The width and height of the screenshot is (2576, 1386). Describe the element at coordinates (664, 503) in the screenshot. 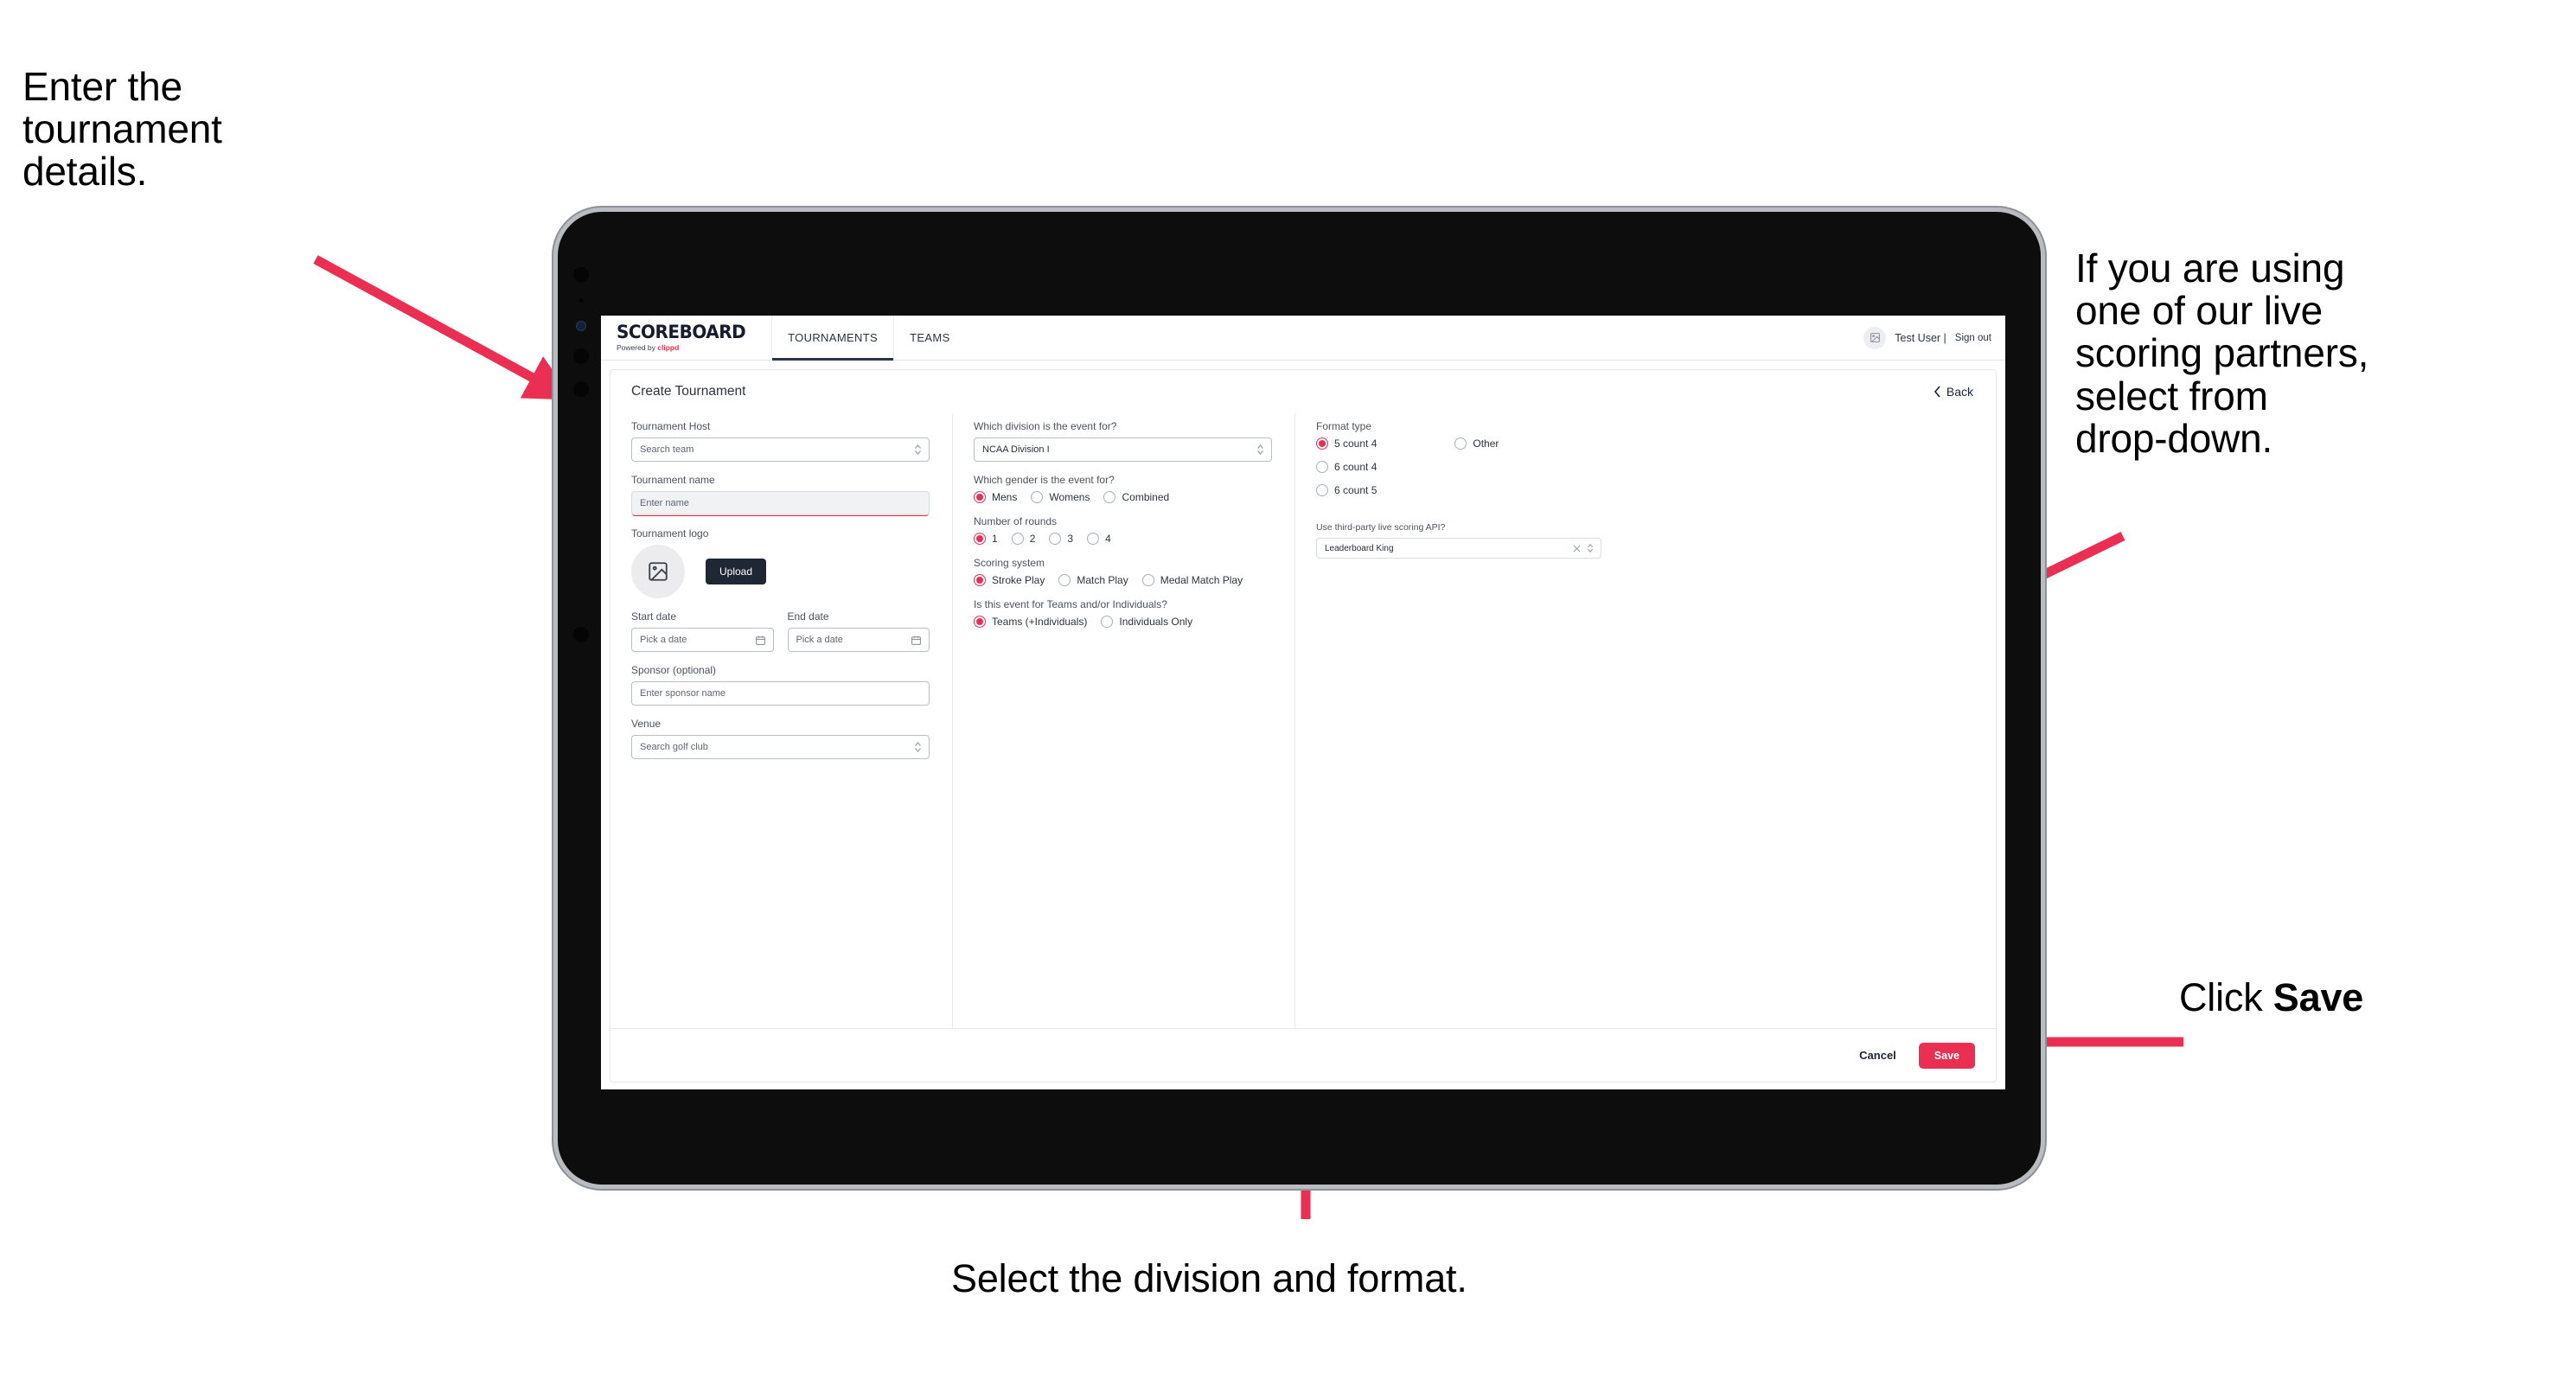

I see `input-tournament-name-placeholder: Enter name` at that location.